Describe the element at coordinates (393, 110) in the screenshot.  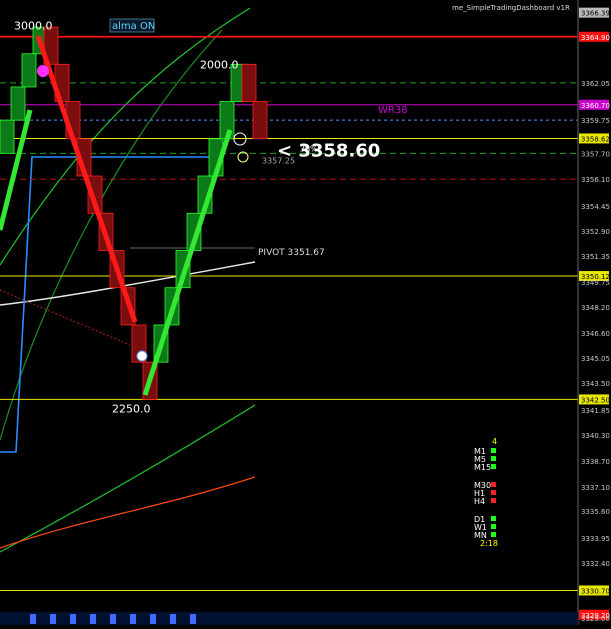
I see `wr38-label: WR38` at that location.